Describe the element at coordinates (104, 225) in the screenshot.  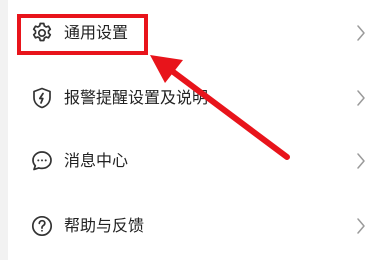
I see `menu-item-label: 帮助与反馈` at that location.